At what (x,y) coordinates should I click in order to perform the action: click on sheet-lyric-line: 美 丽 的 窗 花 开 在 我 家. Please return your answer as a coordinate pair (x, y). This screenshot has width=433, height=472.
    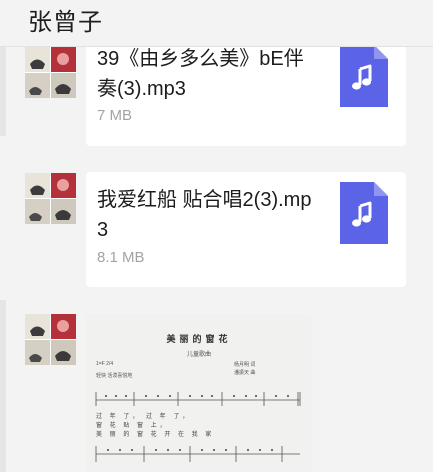
    Looking at the image, I should click on (155, 435).